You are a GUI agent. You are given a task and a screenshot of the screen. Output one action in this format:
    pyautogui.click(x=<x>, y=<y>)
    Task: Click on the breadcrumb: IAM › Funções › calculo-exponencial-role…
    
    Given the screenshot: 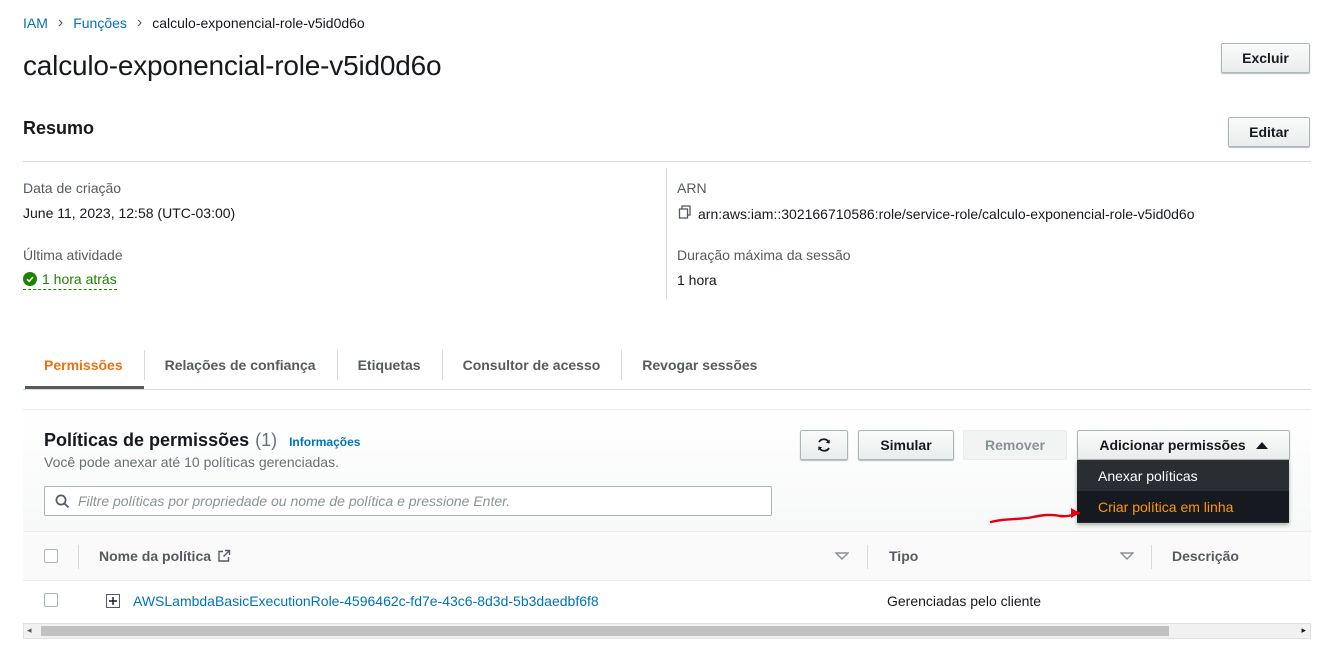 What is the action you would take?
    pyautogui.click(x=194, y=23)
    